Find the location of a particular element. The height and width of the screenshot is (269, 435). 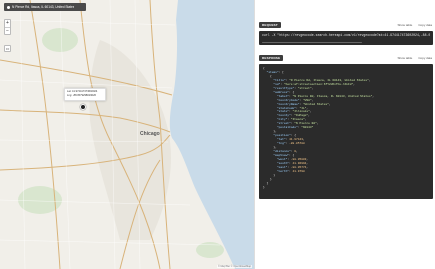

location-marker-icon is located at coordinates (83, 107).